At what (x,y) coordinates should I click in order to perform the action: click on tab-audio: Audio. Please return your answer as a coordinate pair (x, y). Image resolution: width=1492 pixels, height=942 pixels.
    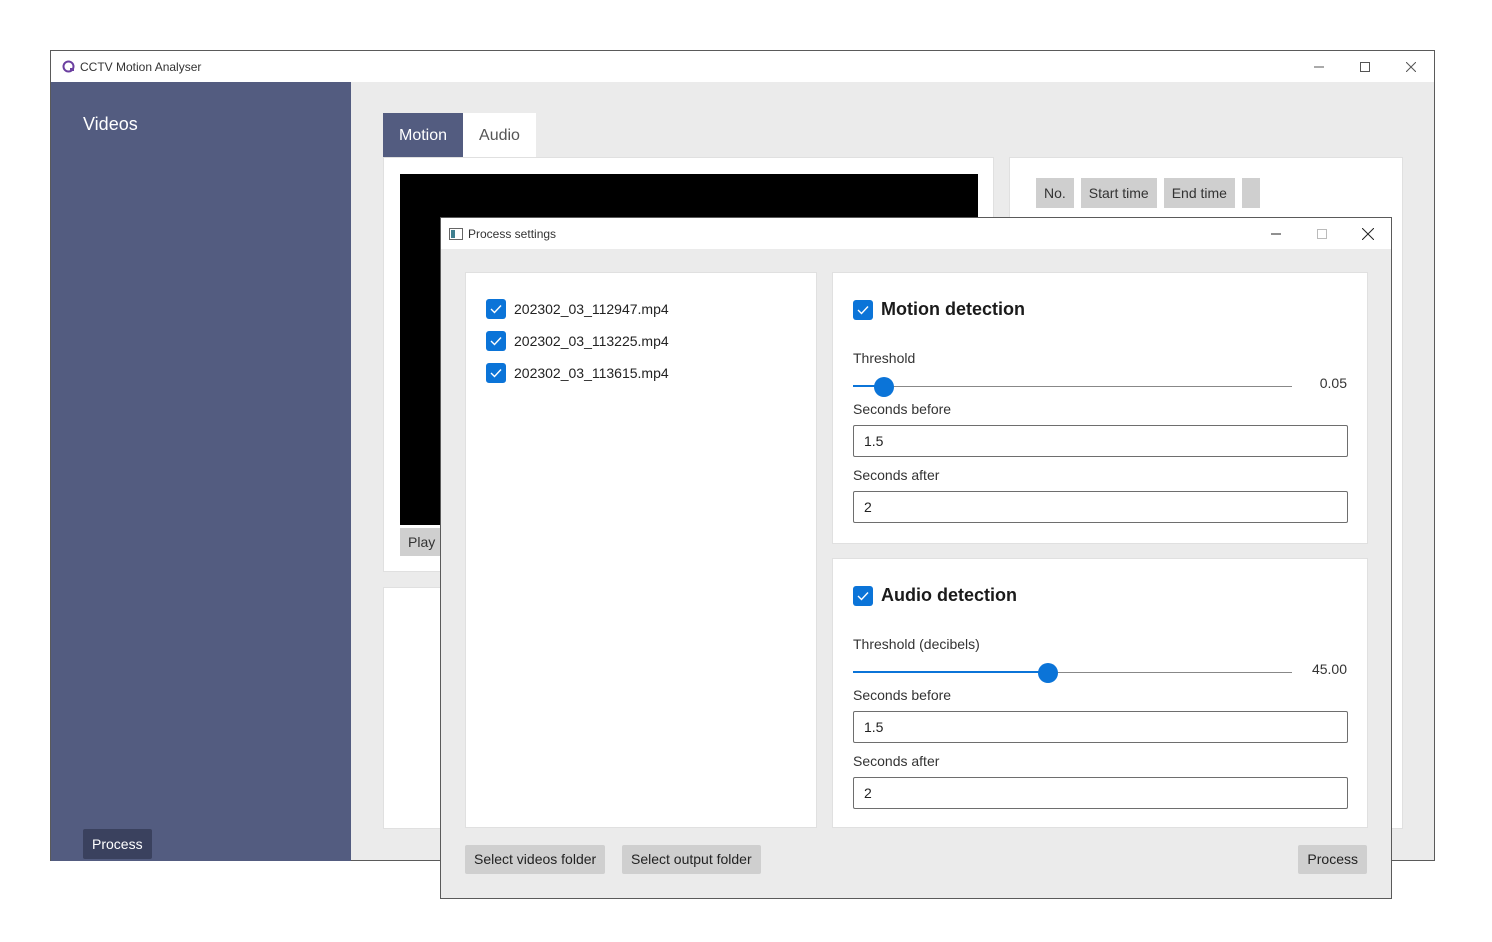
    Looking at the image, I should click on (499, 135).